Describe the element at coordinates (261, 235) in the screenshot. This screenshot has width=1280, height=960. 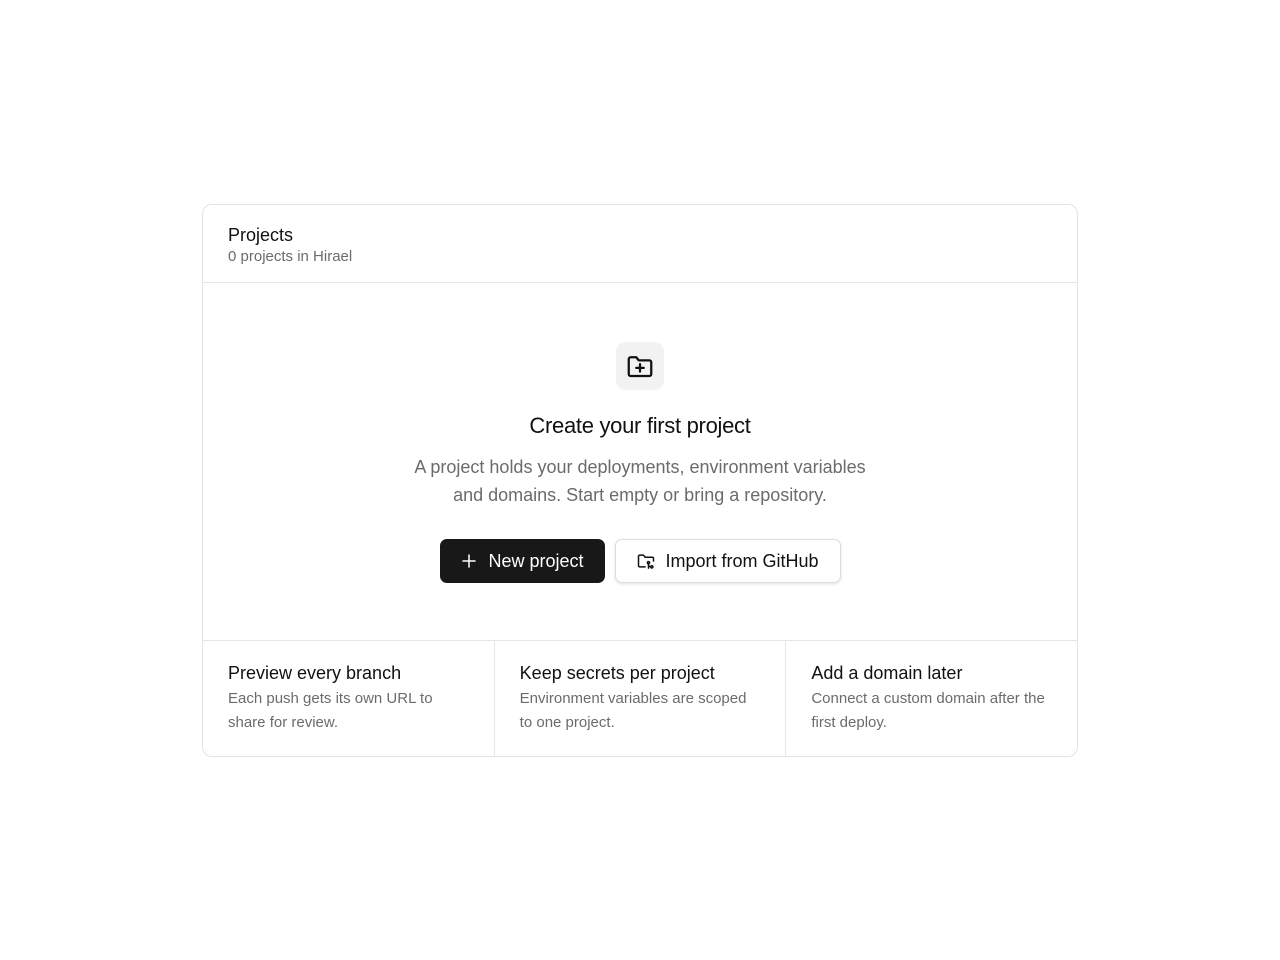
I see `page-title: Projects` at that location.